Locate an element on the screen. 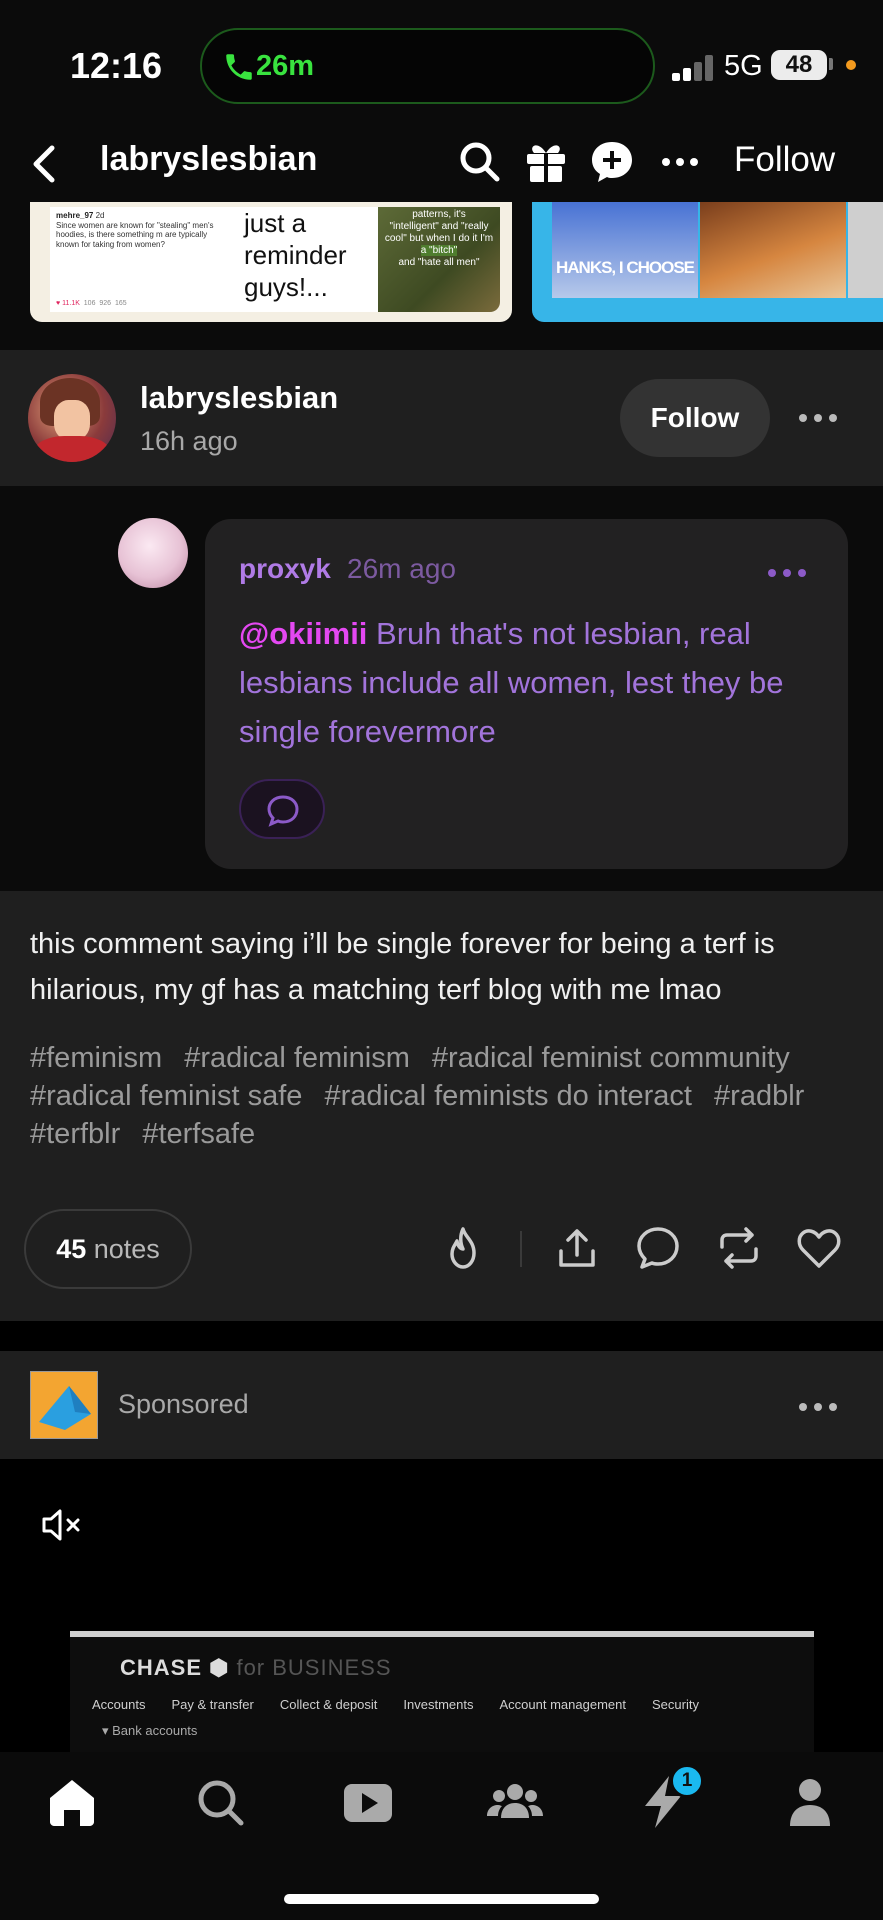 The width and height of the screenshot is (883, 1920). tag-link: #radical feminist community is located at coordinates (611, 1058).